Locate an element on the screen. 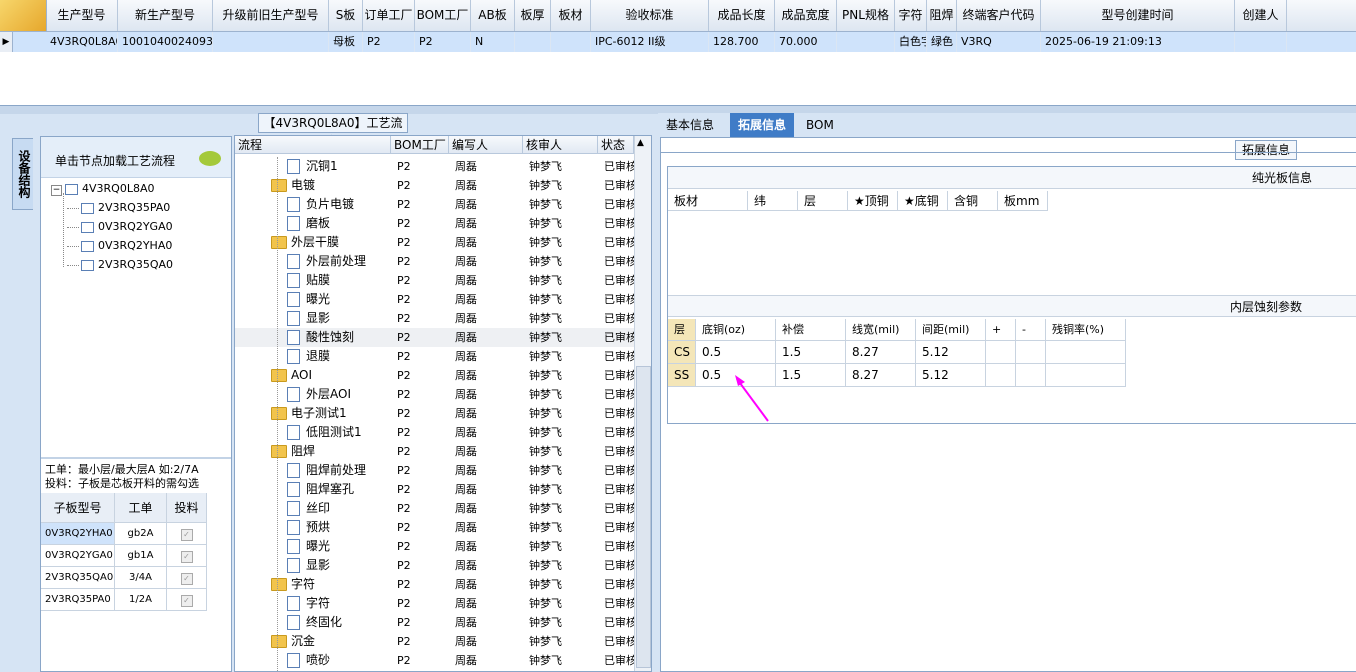  bare-board-column: 板mm is located at coordinates (1023, 201).